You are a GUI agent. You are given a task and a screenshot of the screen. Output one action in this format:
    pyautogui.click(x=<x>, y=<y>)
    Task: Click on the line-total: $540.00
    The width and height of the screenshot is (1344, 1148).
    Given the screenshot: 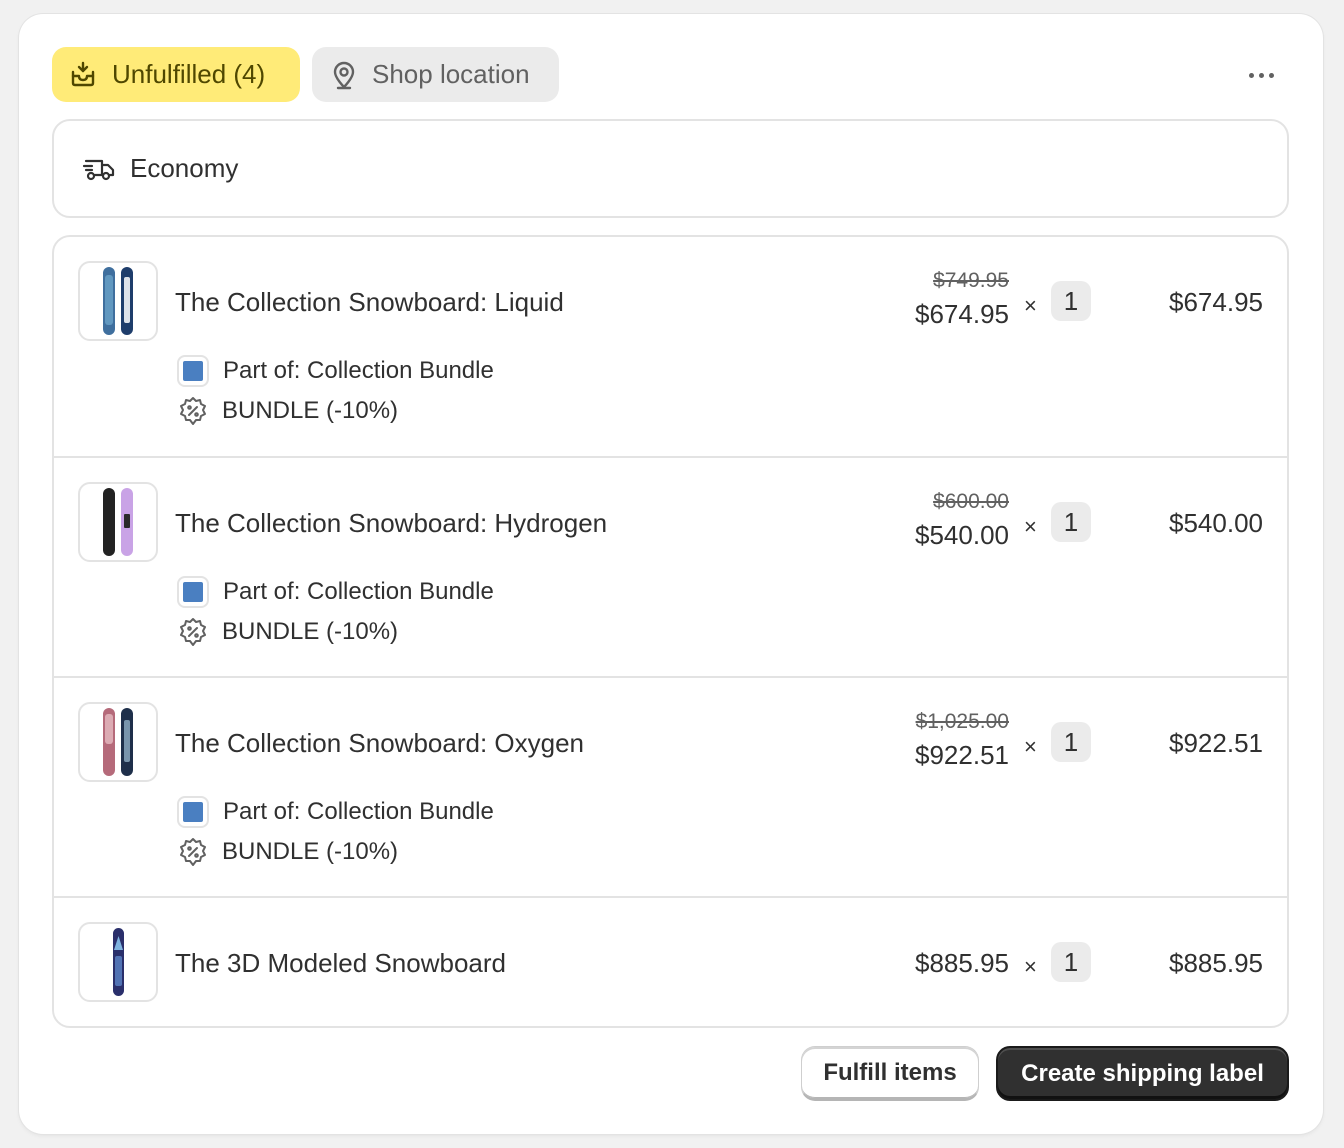 What is the action you would take?
    pyautogui.click(x=1216, y=523)
    